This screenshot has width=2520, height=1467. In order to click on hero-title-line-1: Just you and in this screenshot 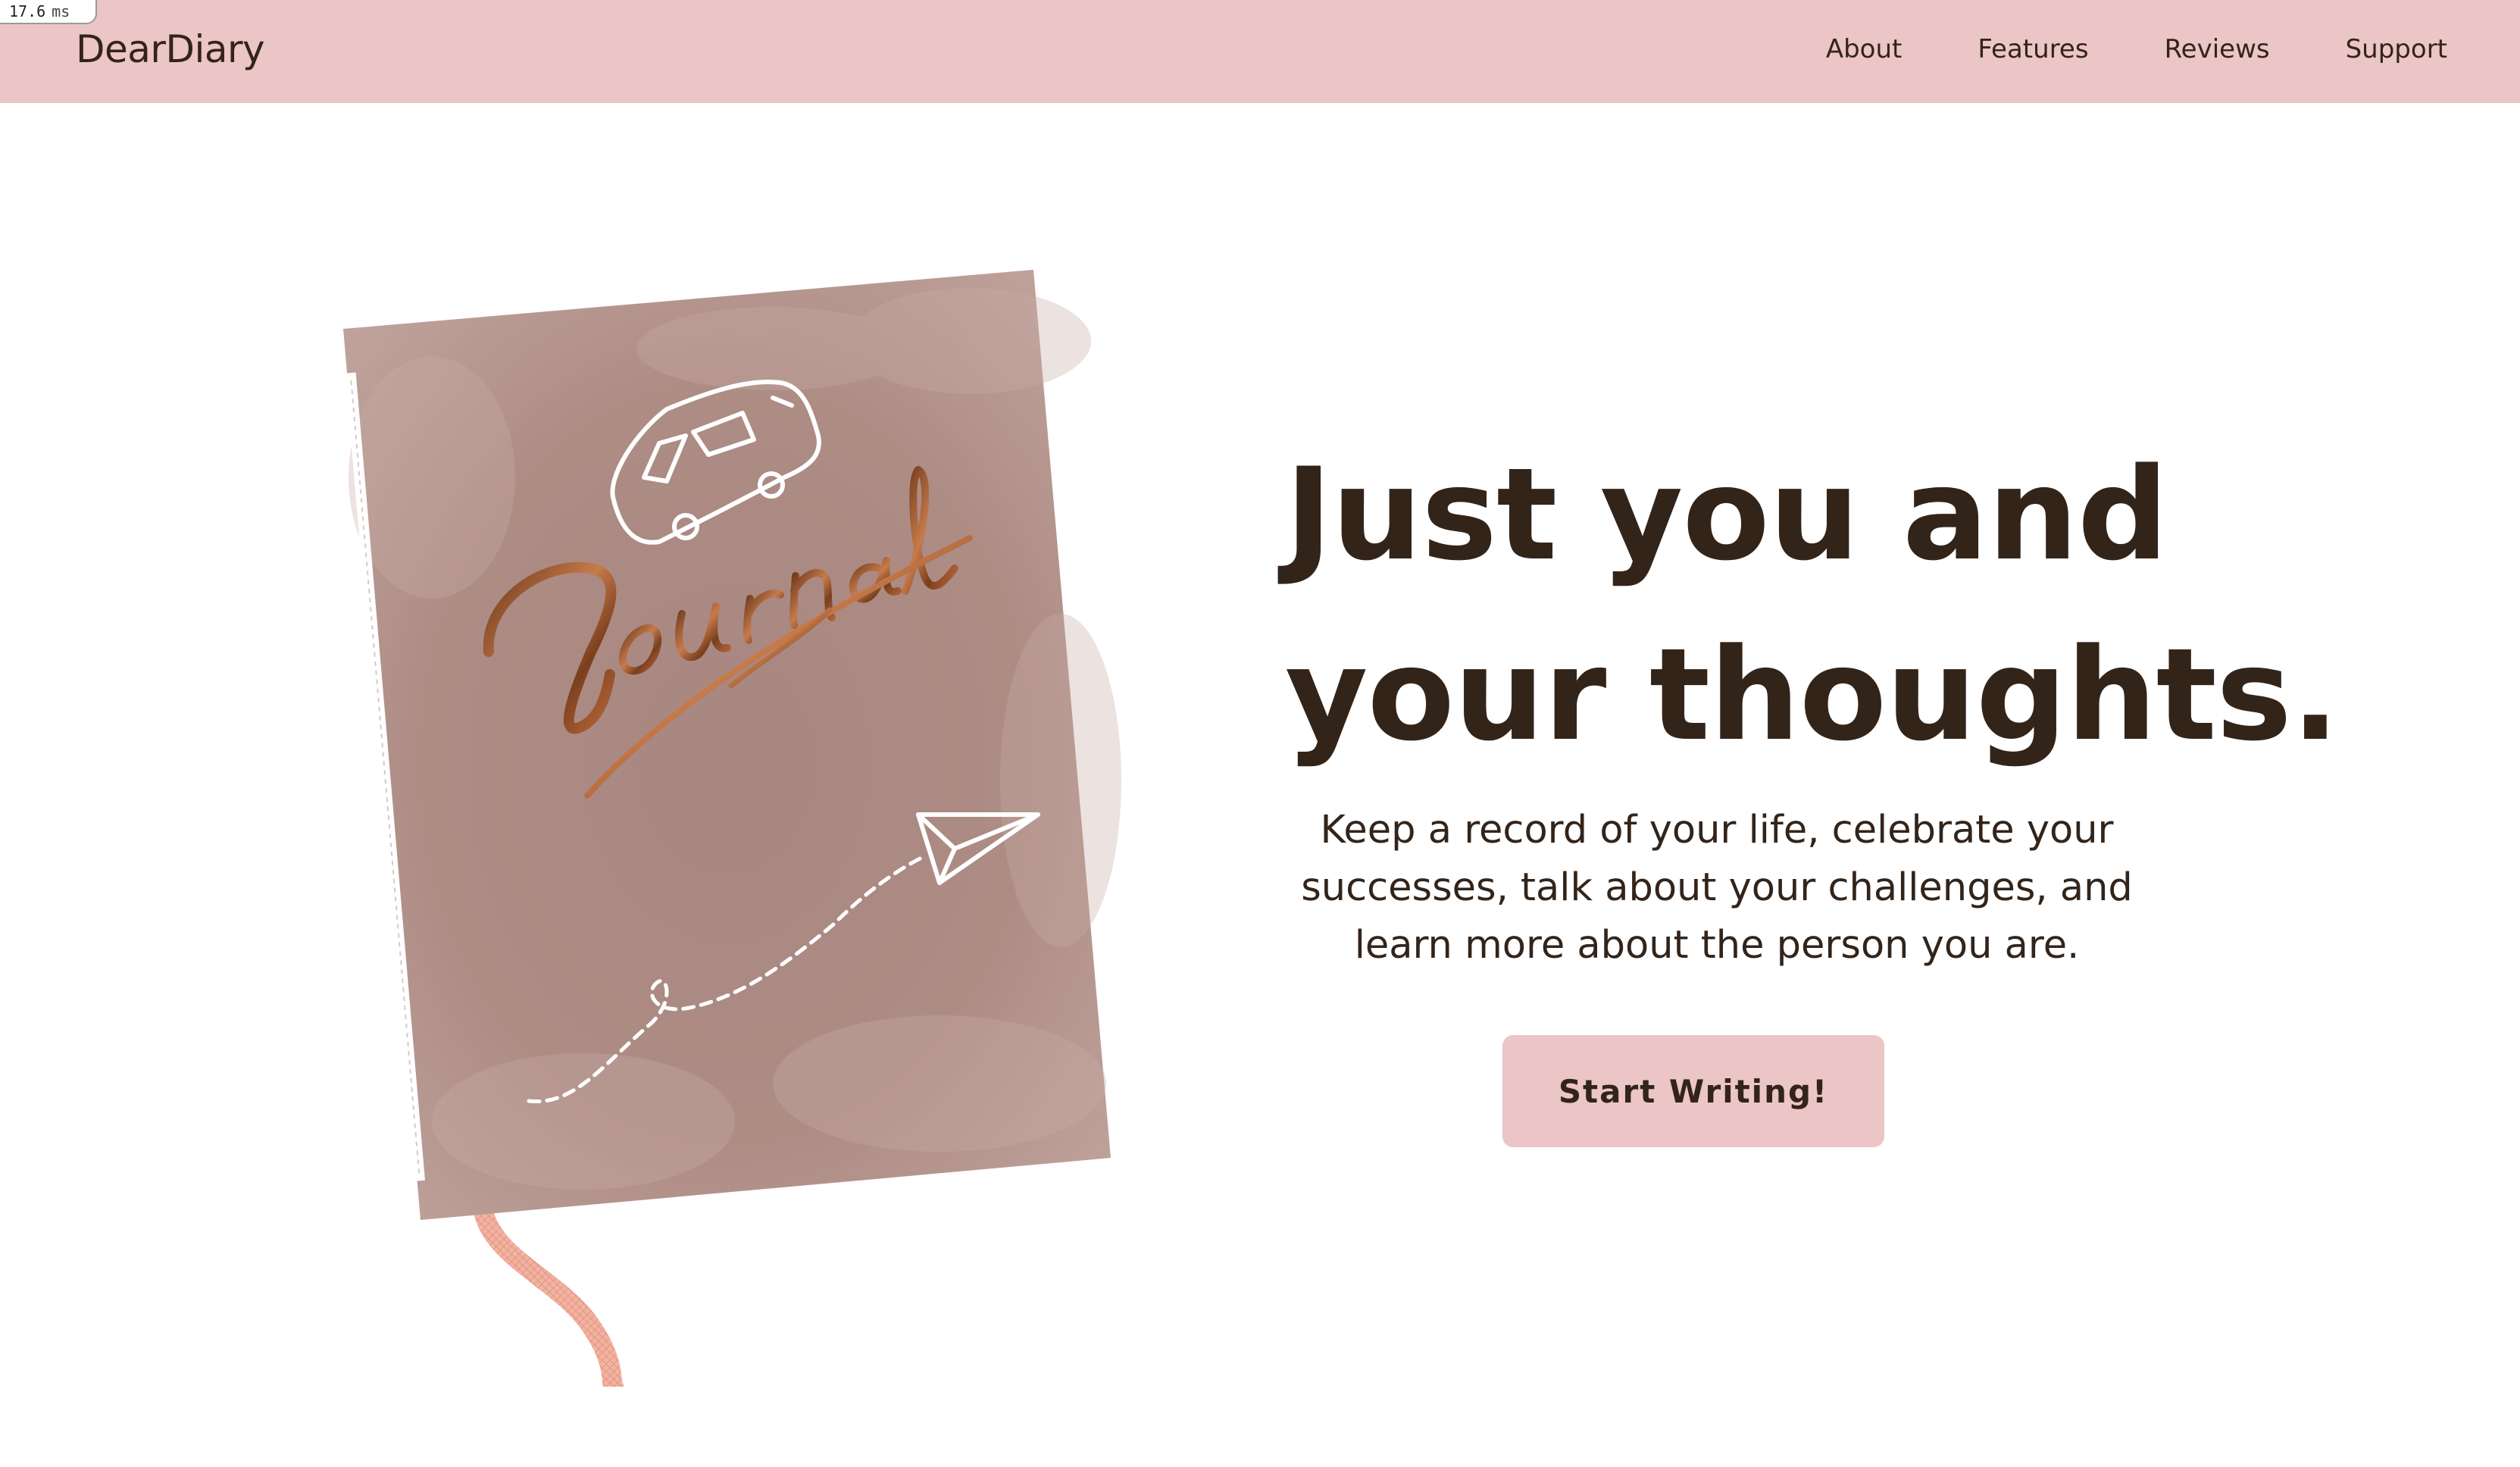, I will do `click(1726, 514)`.